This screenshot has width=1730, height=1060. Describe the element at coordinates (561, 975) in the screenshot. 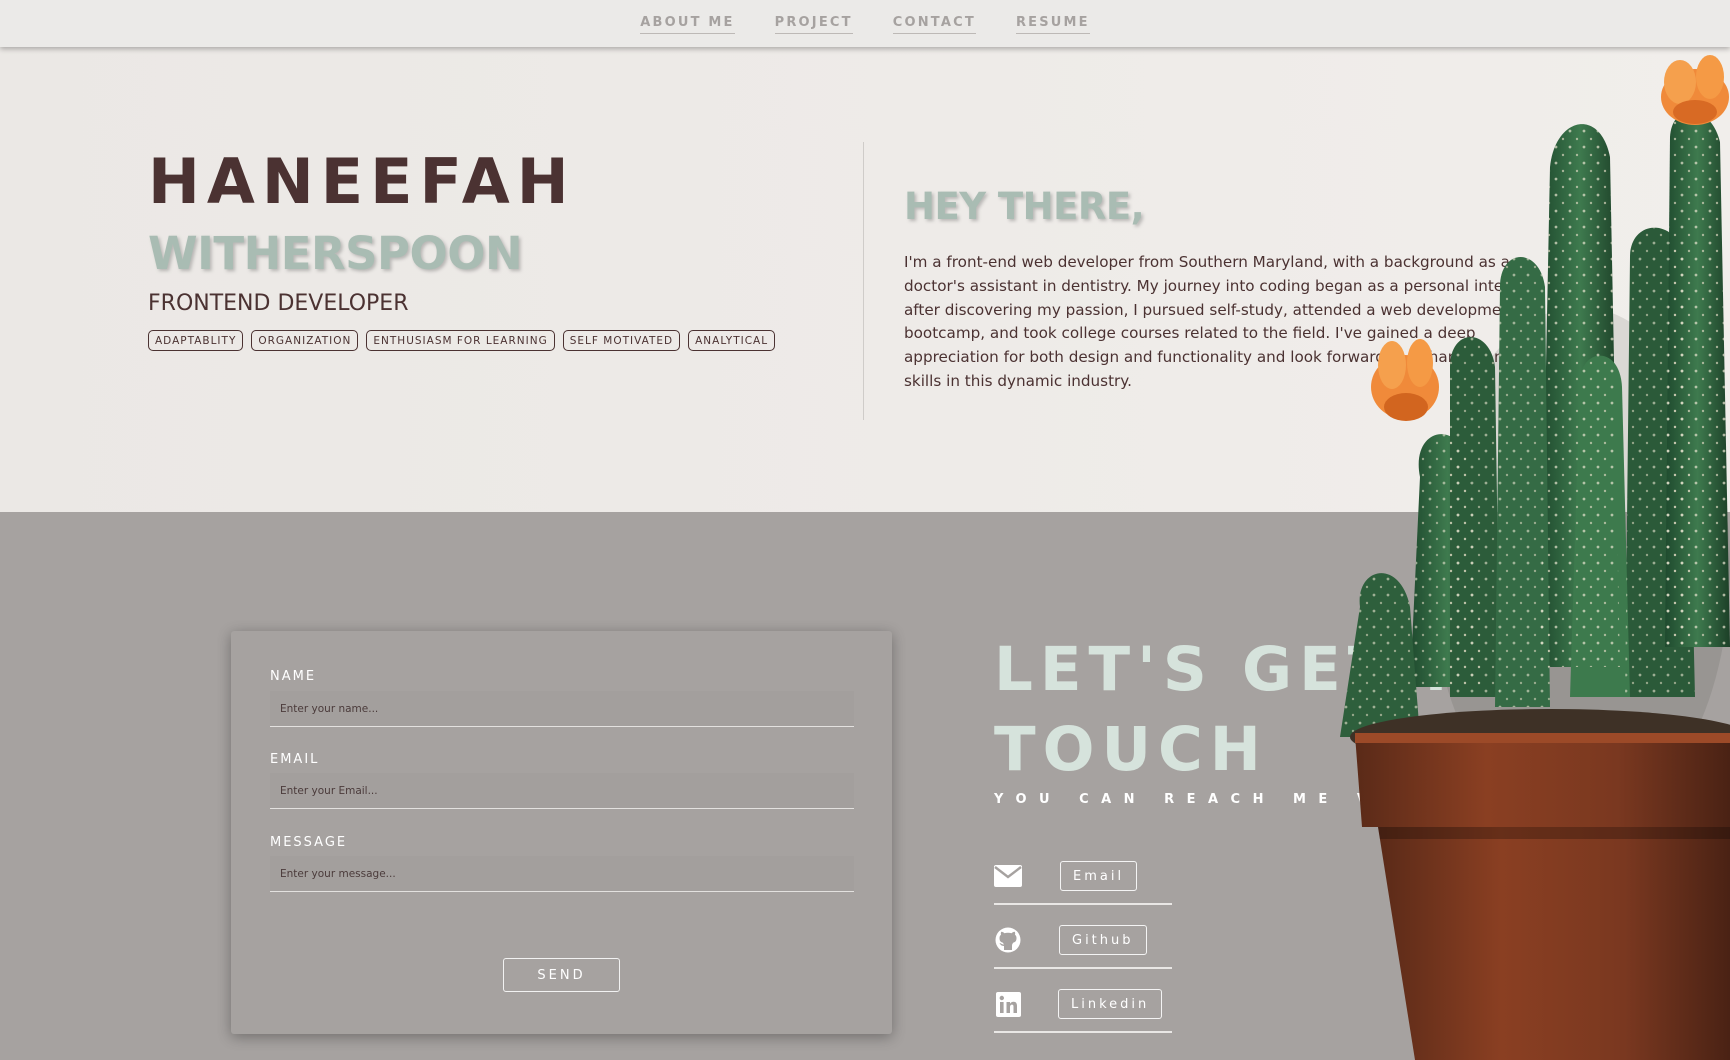

I see `send-button: SEND` at that location.